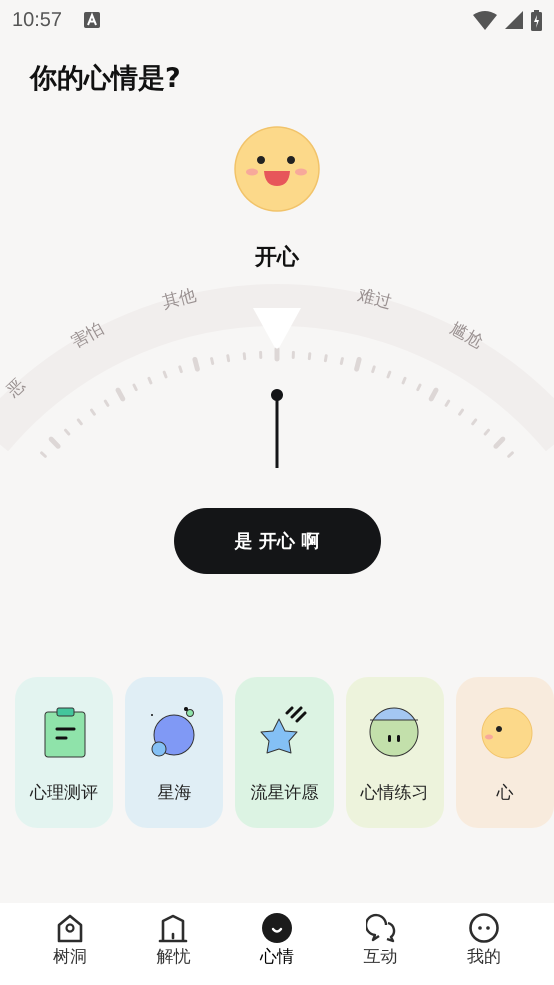  I want to click on confirm-button: 是 开心 啊, so click(277, 541).